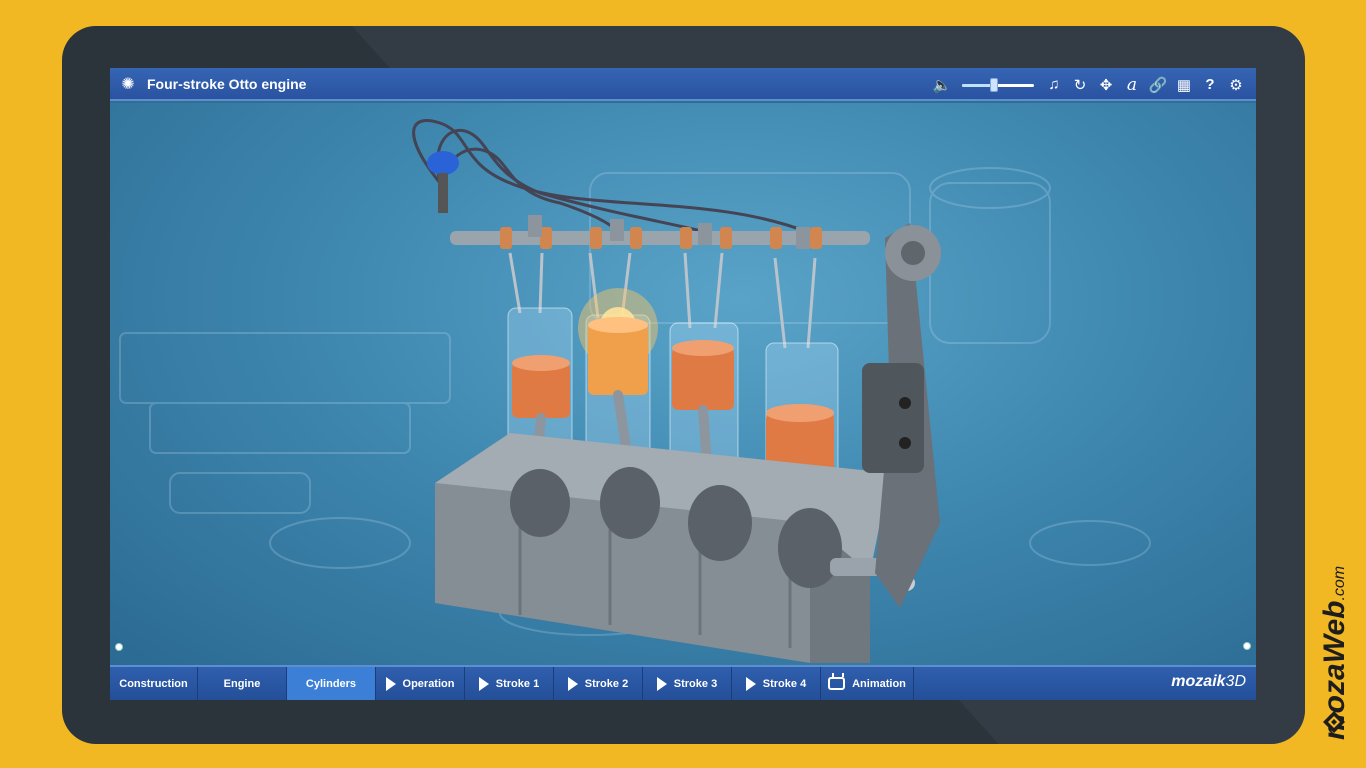 Image resolution: width=1366 pixels, height=768 pixels. I want to click on font-icon: a, so click(1132, 85).